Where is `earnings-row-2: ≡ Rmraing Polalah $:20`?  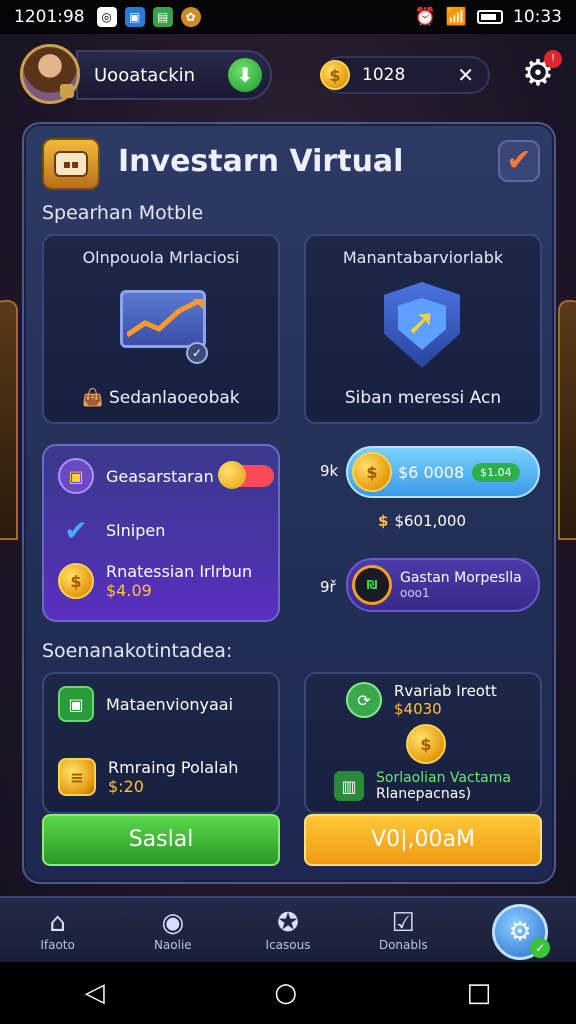 earnings-row-2: ≡ Rmraing Polalah $:20 is located at coordinates (148, 777).